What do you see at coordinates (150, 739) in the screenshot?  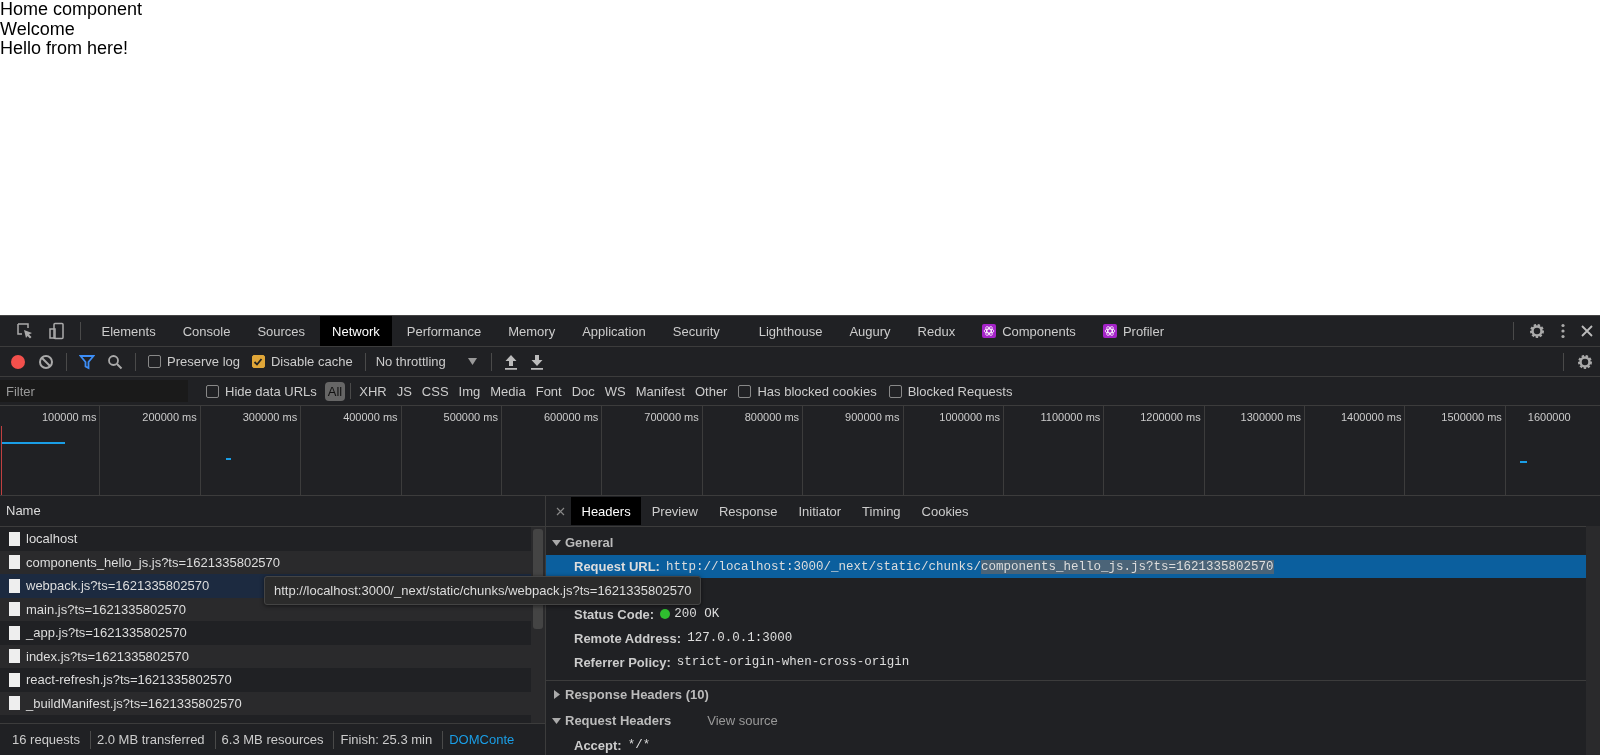 I see `status-text: 2.0 MB transferred` at bounding box center [150, 739].